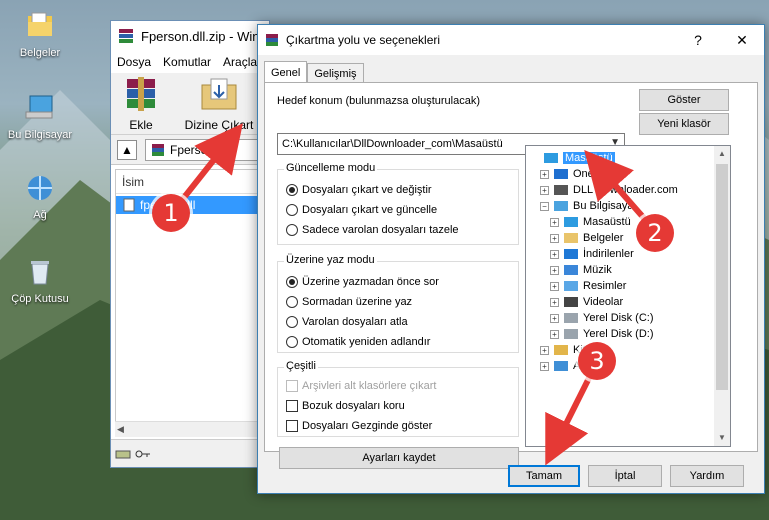 The height and width of the screenshot is (520, 769). I want to click on desktop-icon, so click(571, 222).